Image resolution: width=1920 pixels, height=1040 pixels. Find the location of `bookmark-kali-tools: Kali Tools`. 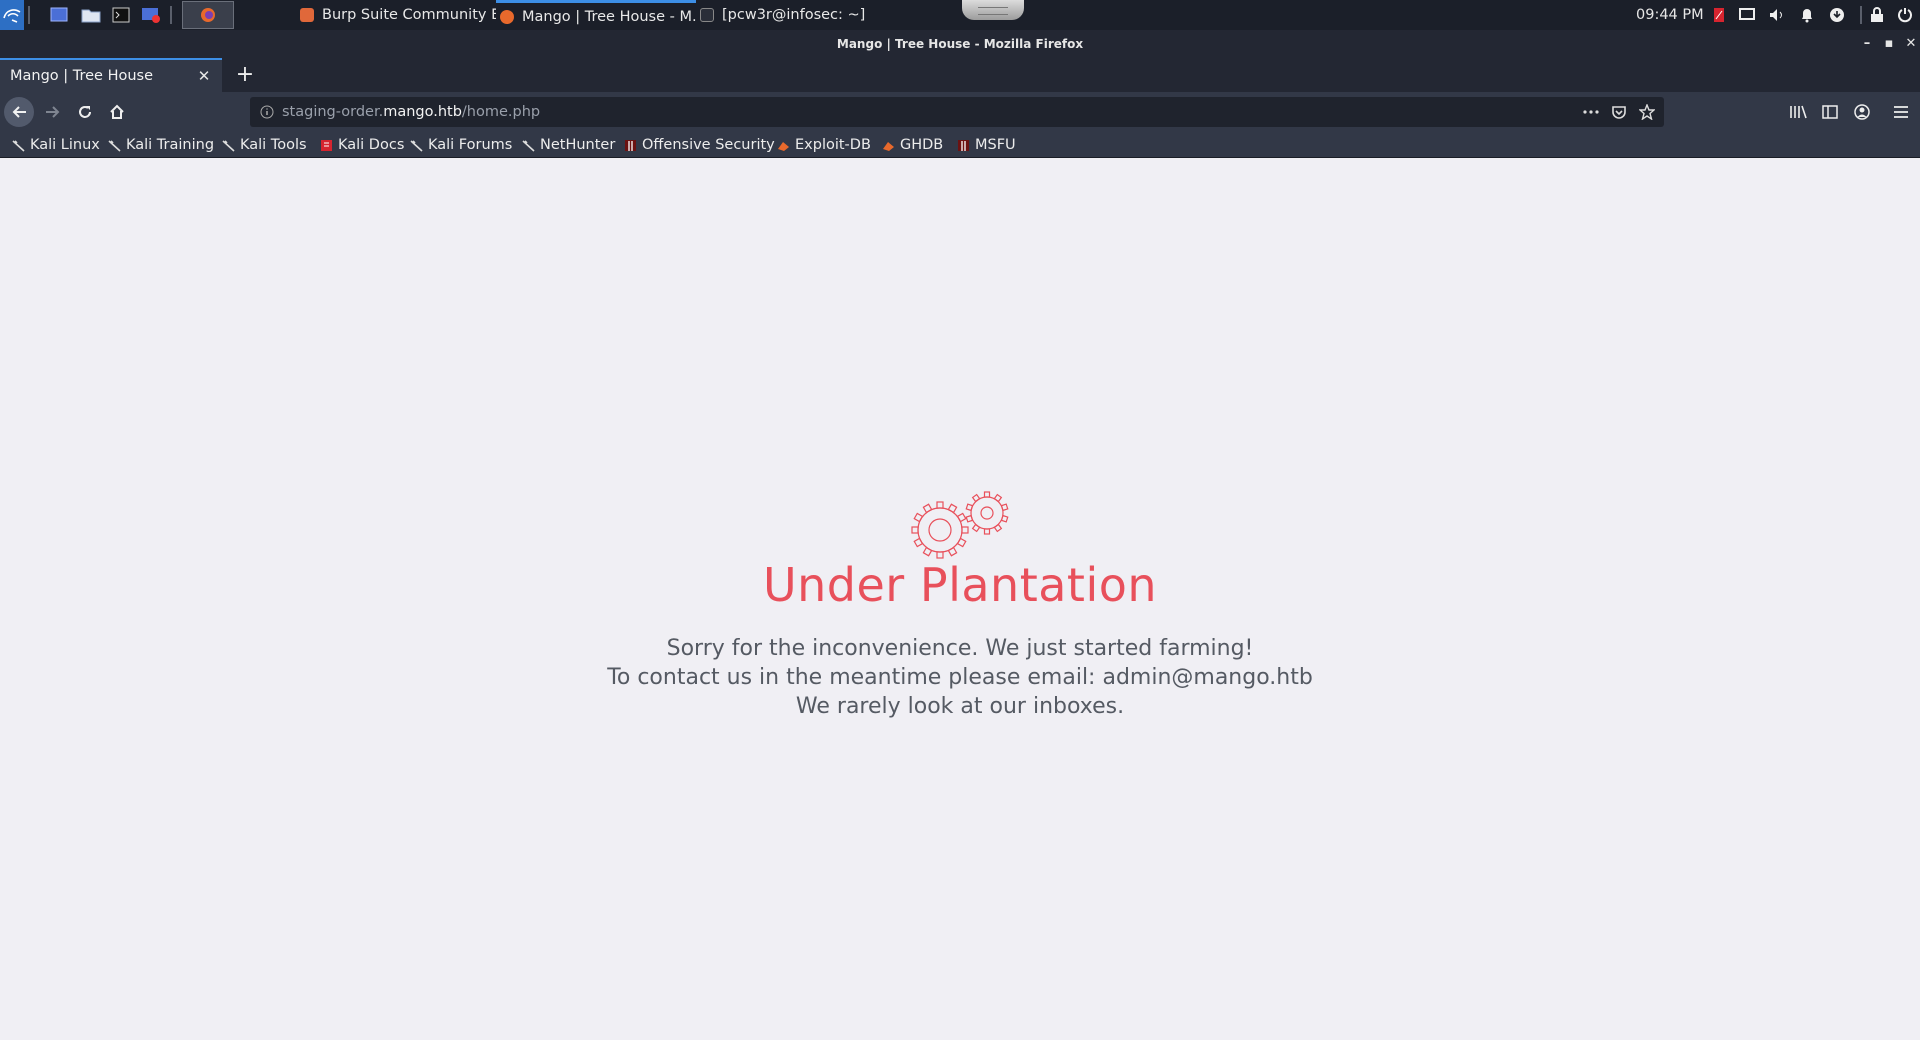

bookmark-kali-tools: Kali Tools is located at coordinates (264, 145).